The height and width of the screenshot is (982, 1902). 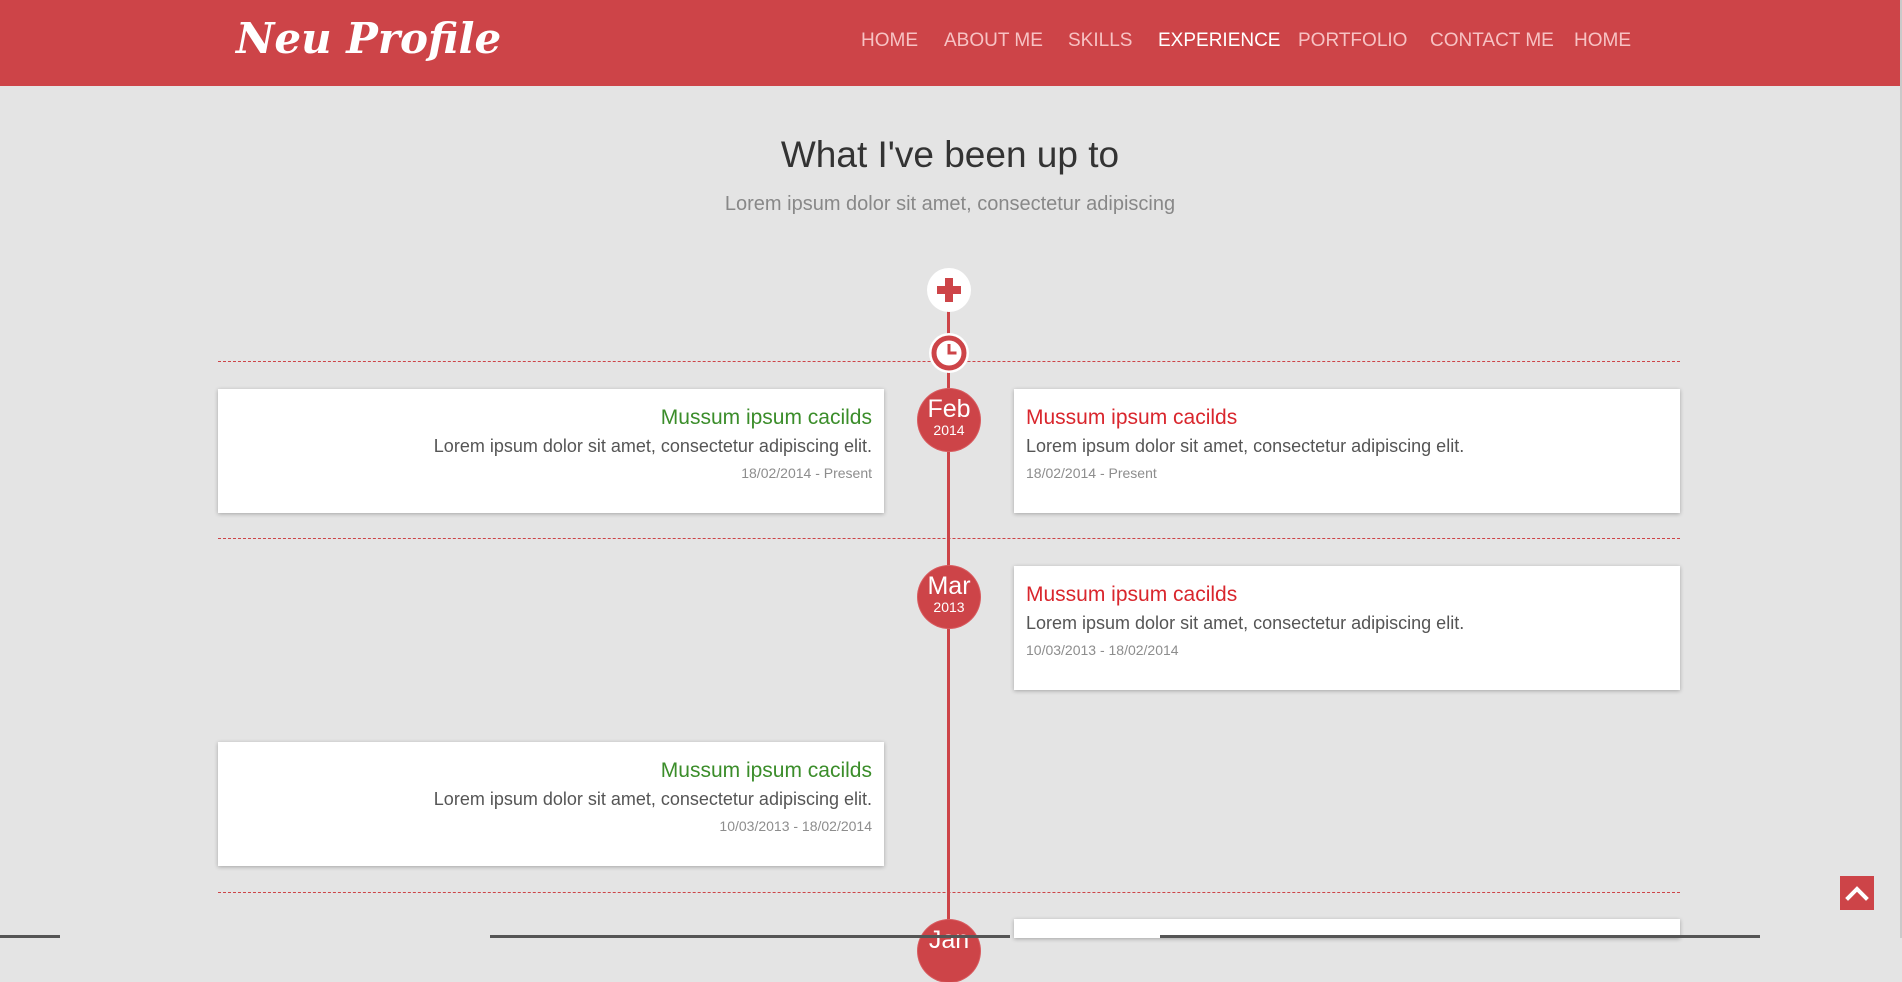 What do you see at coordinates (949, 940) in the screenshot?
I see `date-month: Jan` at bounding box center [949, 940].